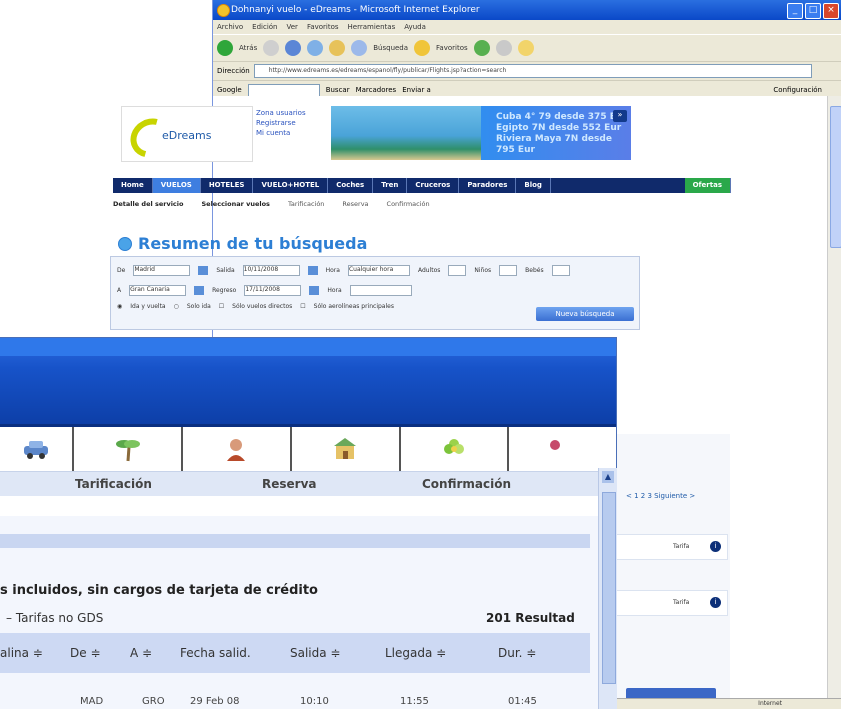 The image size is (841, 709). What do you see at coordinates (390, 185) in the screenshot?
I see `nav-tren: Tren` at bounding box center [390, 185].